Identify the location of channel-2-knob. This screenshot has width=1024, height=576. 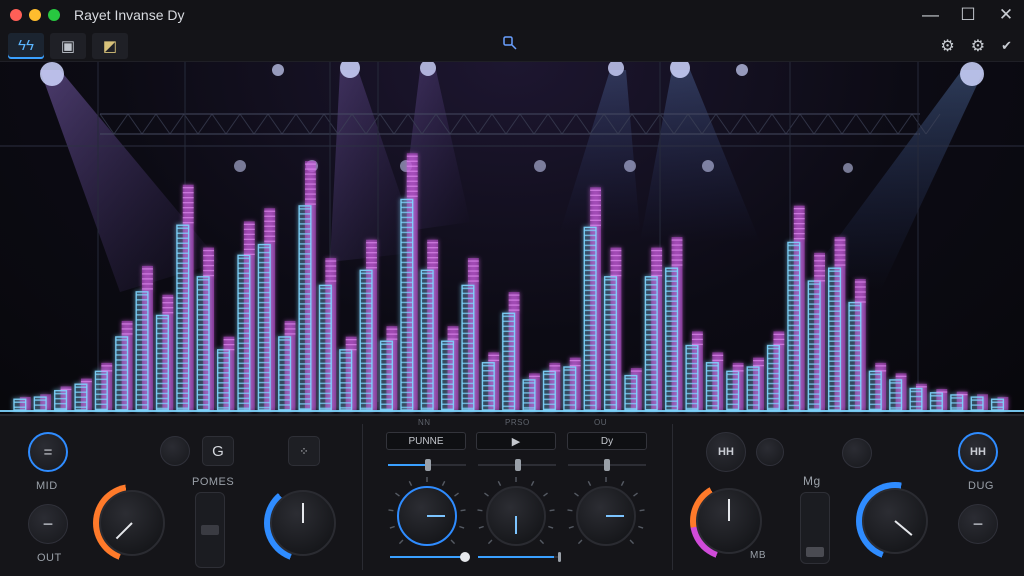
(516, 516).